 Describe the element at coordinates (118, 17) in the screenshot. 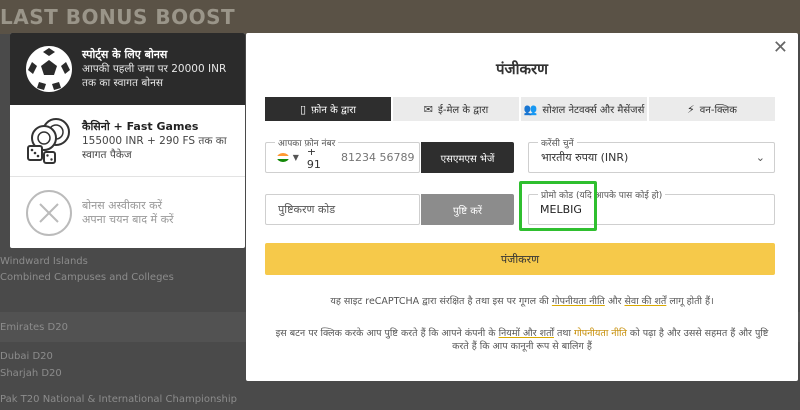

I see `banner-title: LAST BONUS BOOST` at that location.